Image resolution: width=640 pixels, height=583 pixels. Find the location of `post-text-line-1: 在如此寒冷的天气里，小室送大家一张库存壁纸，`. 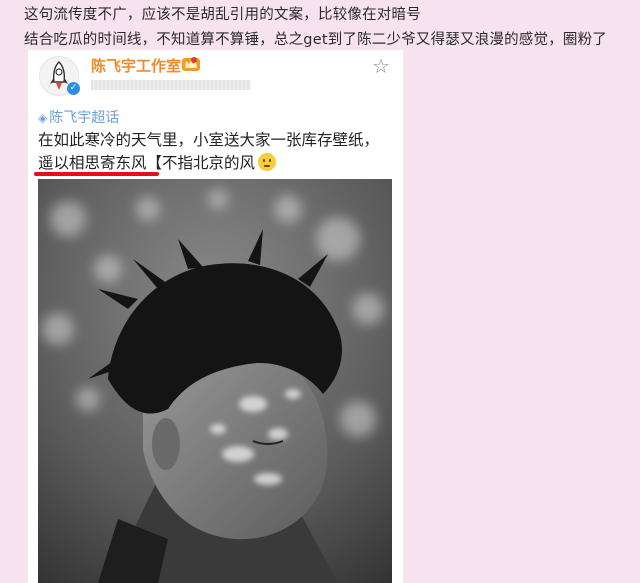

post-text-line-1: 在如此寒冷的天气里，小室送大家一张库存壁纸， is located at coordinates (209, 140).